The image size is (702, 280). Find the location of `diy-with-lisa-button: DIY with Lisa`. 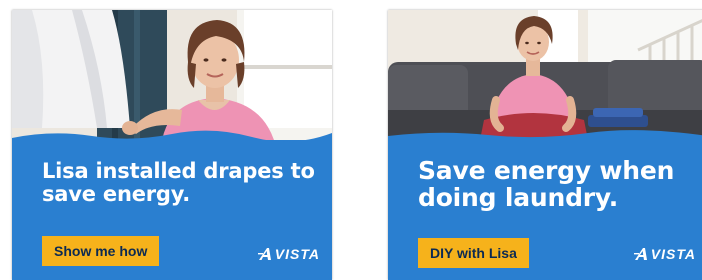

diy-with-lisa-button: DIY with Lisa is located at coordinates (473, 253).